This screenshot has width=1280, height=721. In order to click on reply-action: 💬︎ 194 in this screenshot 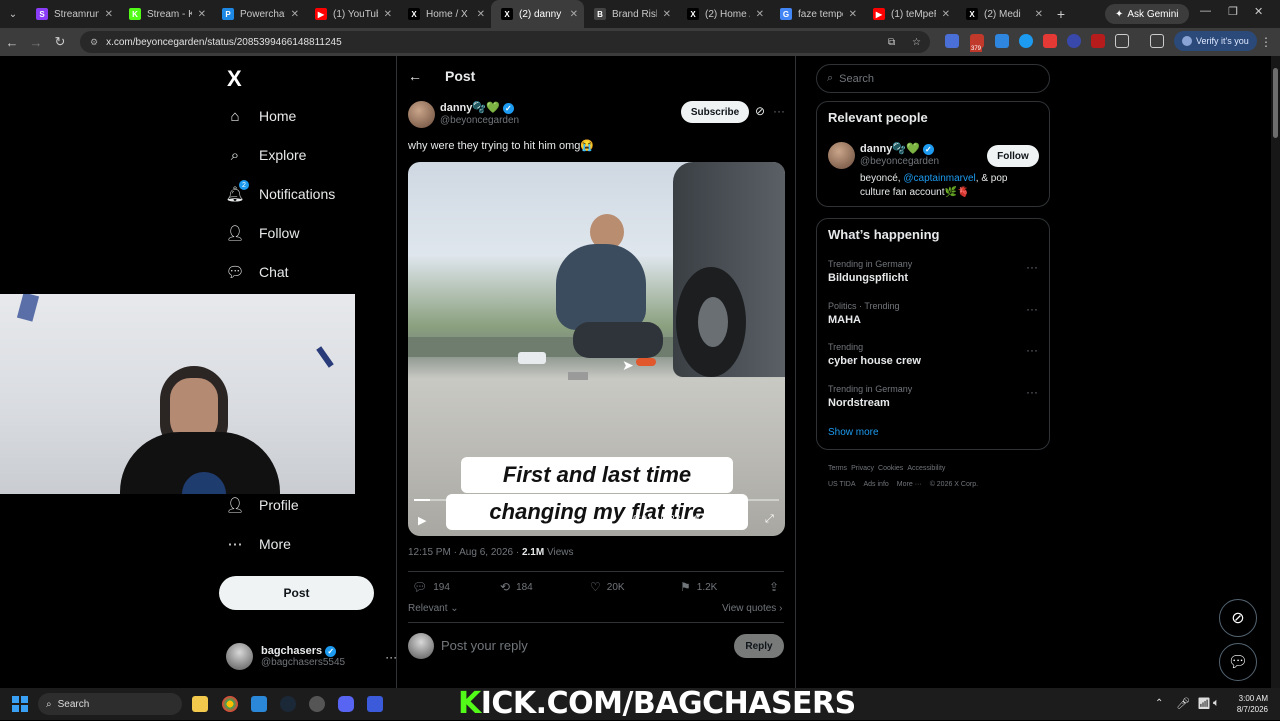, I will do `click(431, 587)`.